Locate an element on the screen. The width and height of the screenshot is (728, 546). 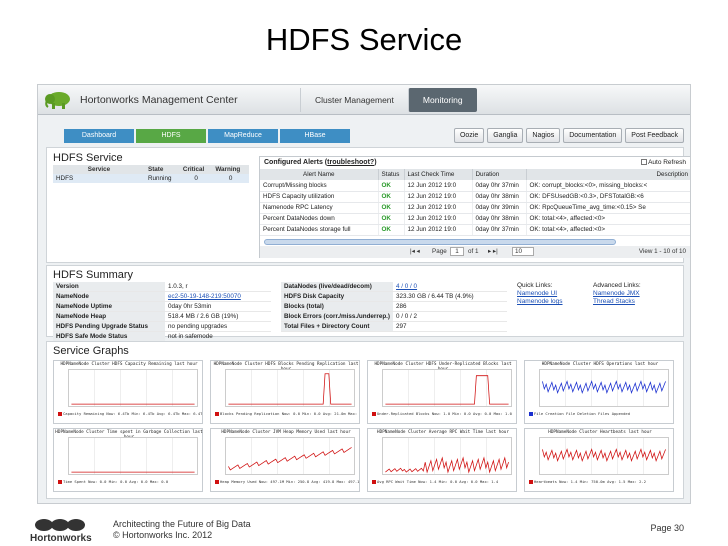
next-page-icon: ▸ ▸| is located at coordinates (493, 251).